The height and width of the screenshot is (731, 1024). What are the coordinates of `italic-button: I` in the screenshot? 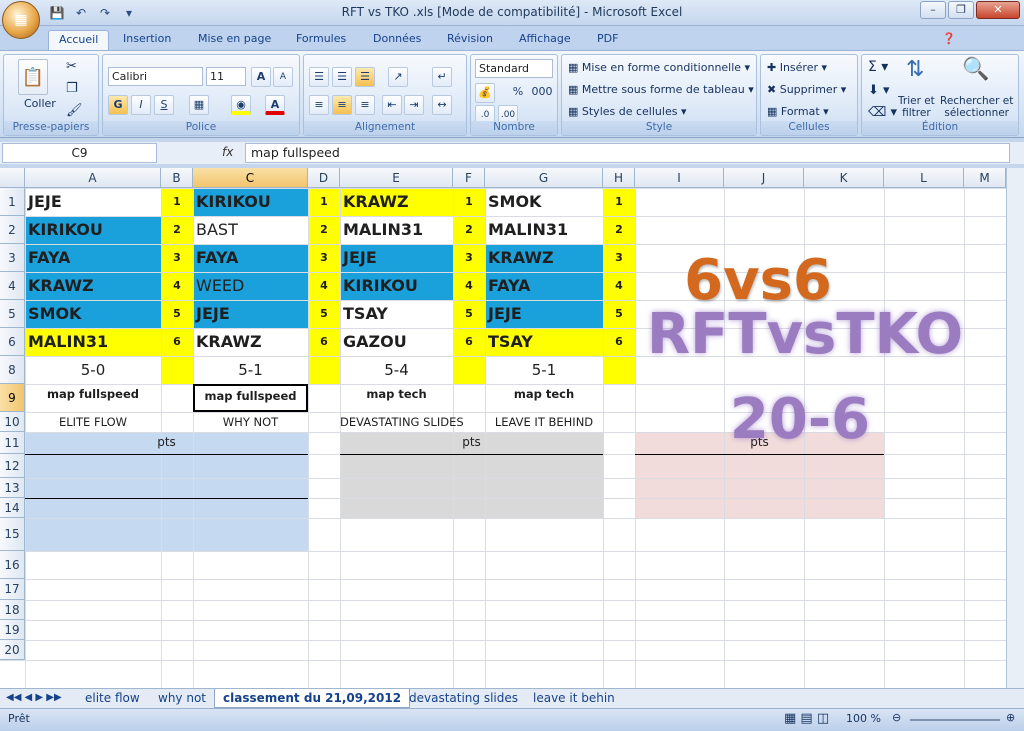 It's located at (141, 105).